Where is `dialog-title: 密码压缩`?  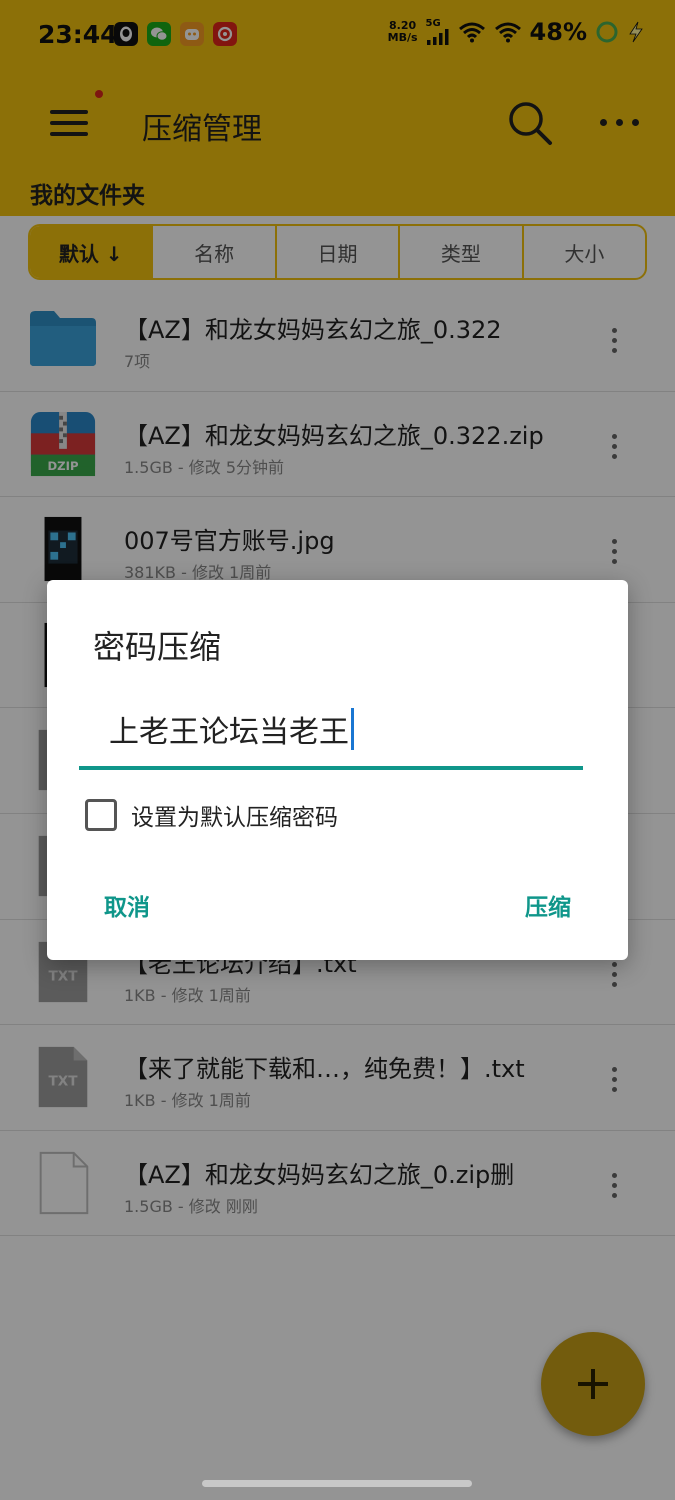 dialog-title: 密码压缩 is located at coordinates (157, 647).